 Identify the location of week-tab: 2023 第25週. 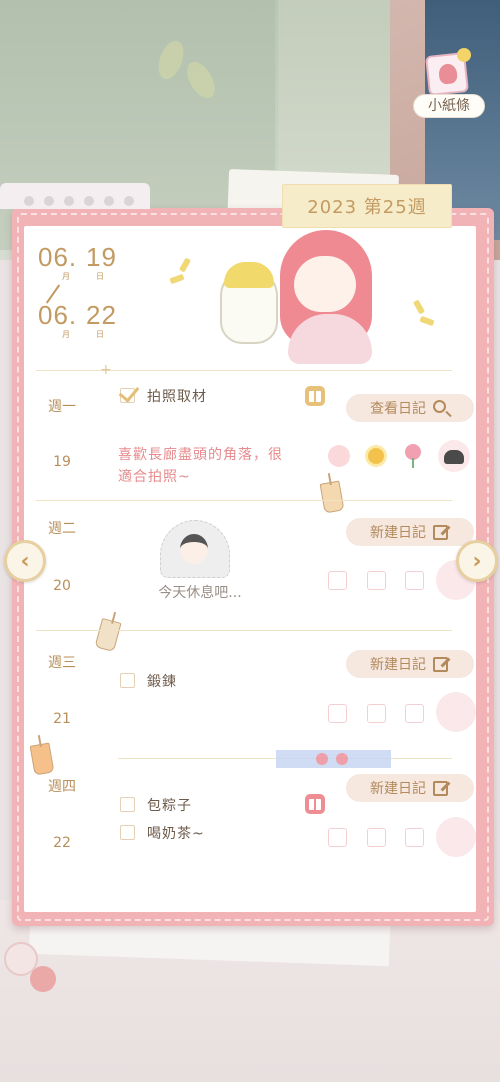
(367, 206).